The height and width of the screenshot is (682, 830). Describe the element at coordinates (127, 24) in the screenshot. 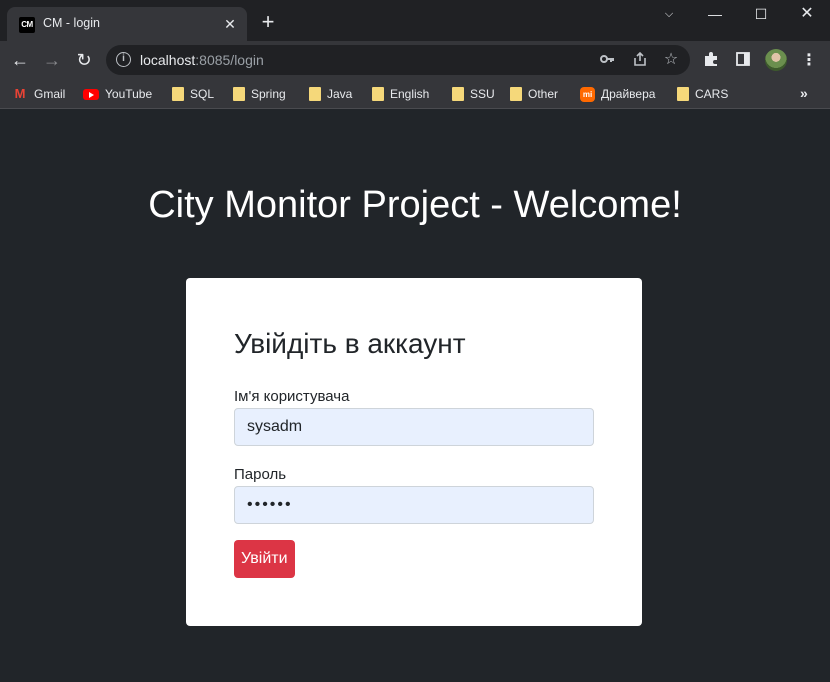

I see `browser-tab: CM CM - login ✕` at that location.